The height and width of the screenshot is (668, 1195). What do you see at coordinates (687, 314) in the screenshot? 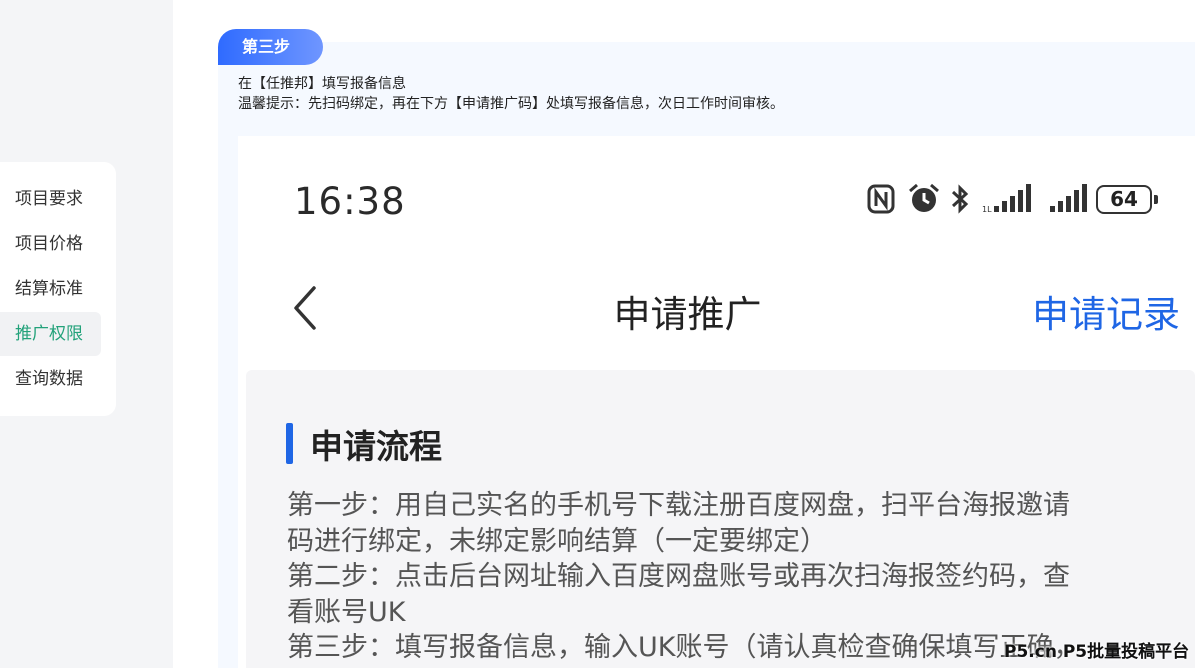
I see `page-title-text: 申请推广` at bounding box center [687, 314].